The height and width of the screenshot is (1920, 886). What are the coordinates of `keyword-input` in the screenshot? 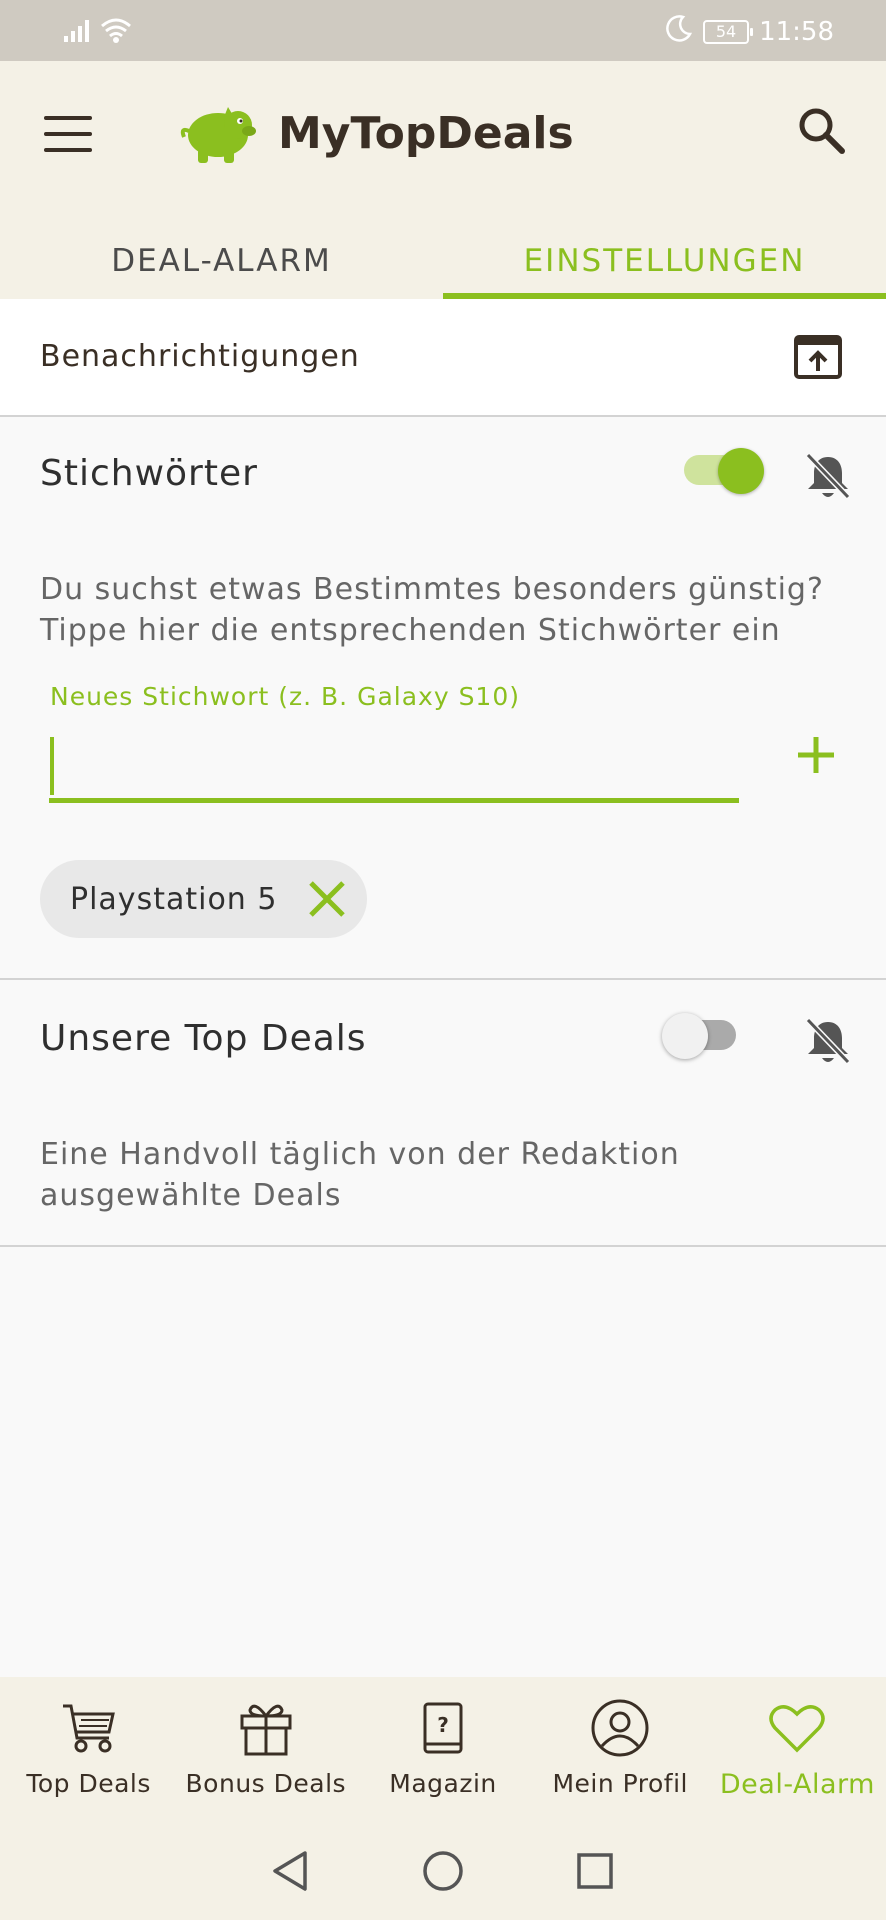 It's located at (394, 766).